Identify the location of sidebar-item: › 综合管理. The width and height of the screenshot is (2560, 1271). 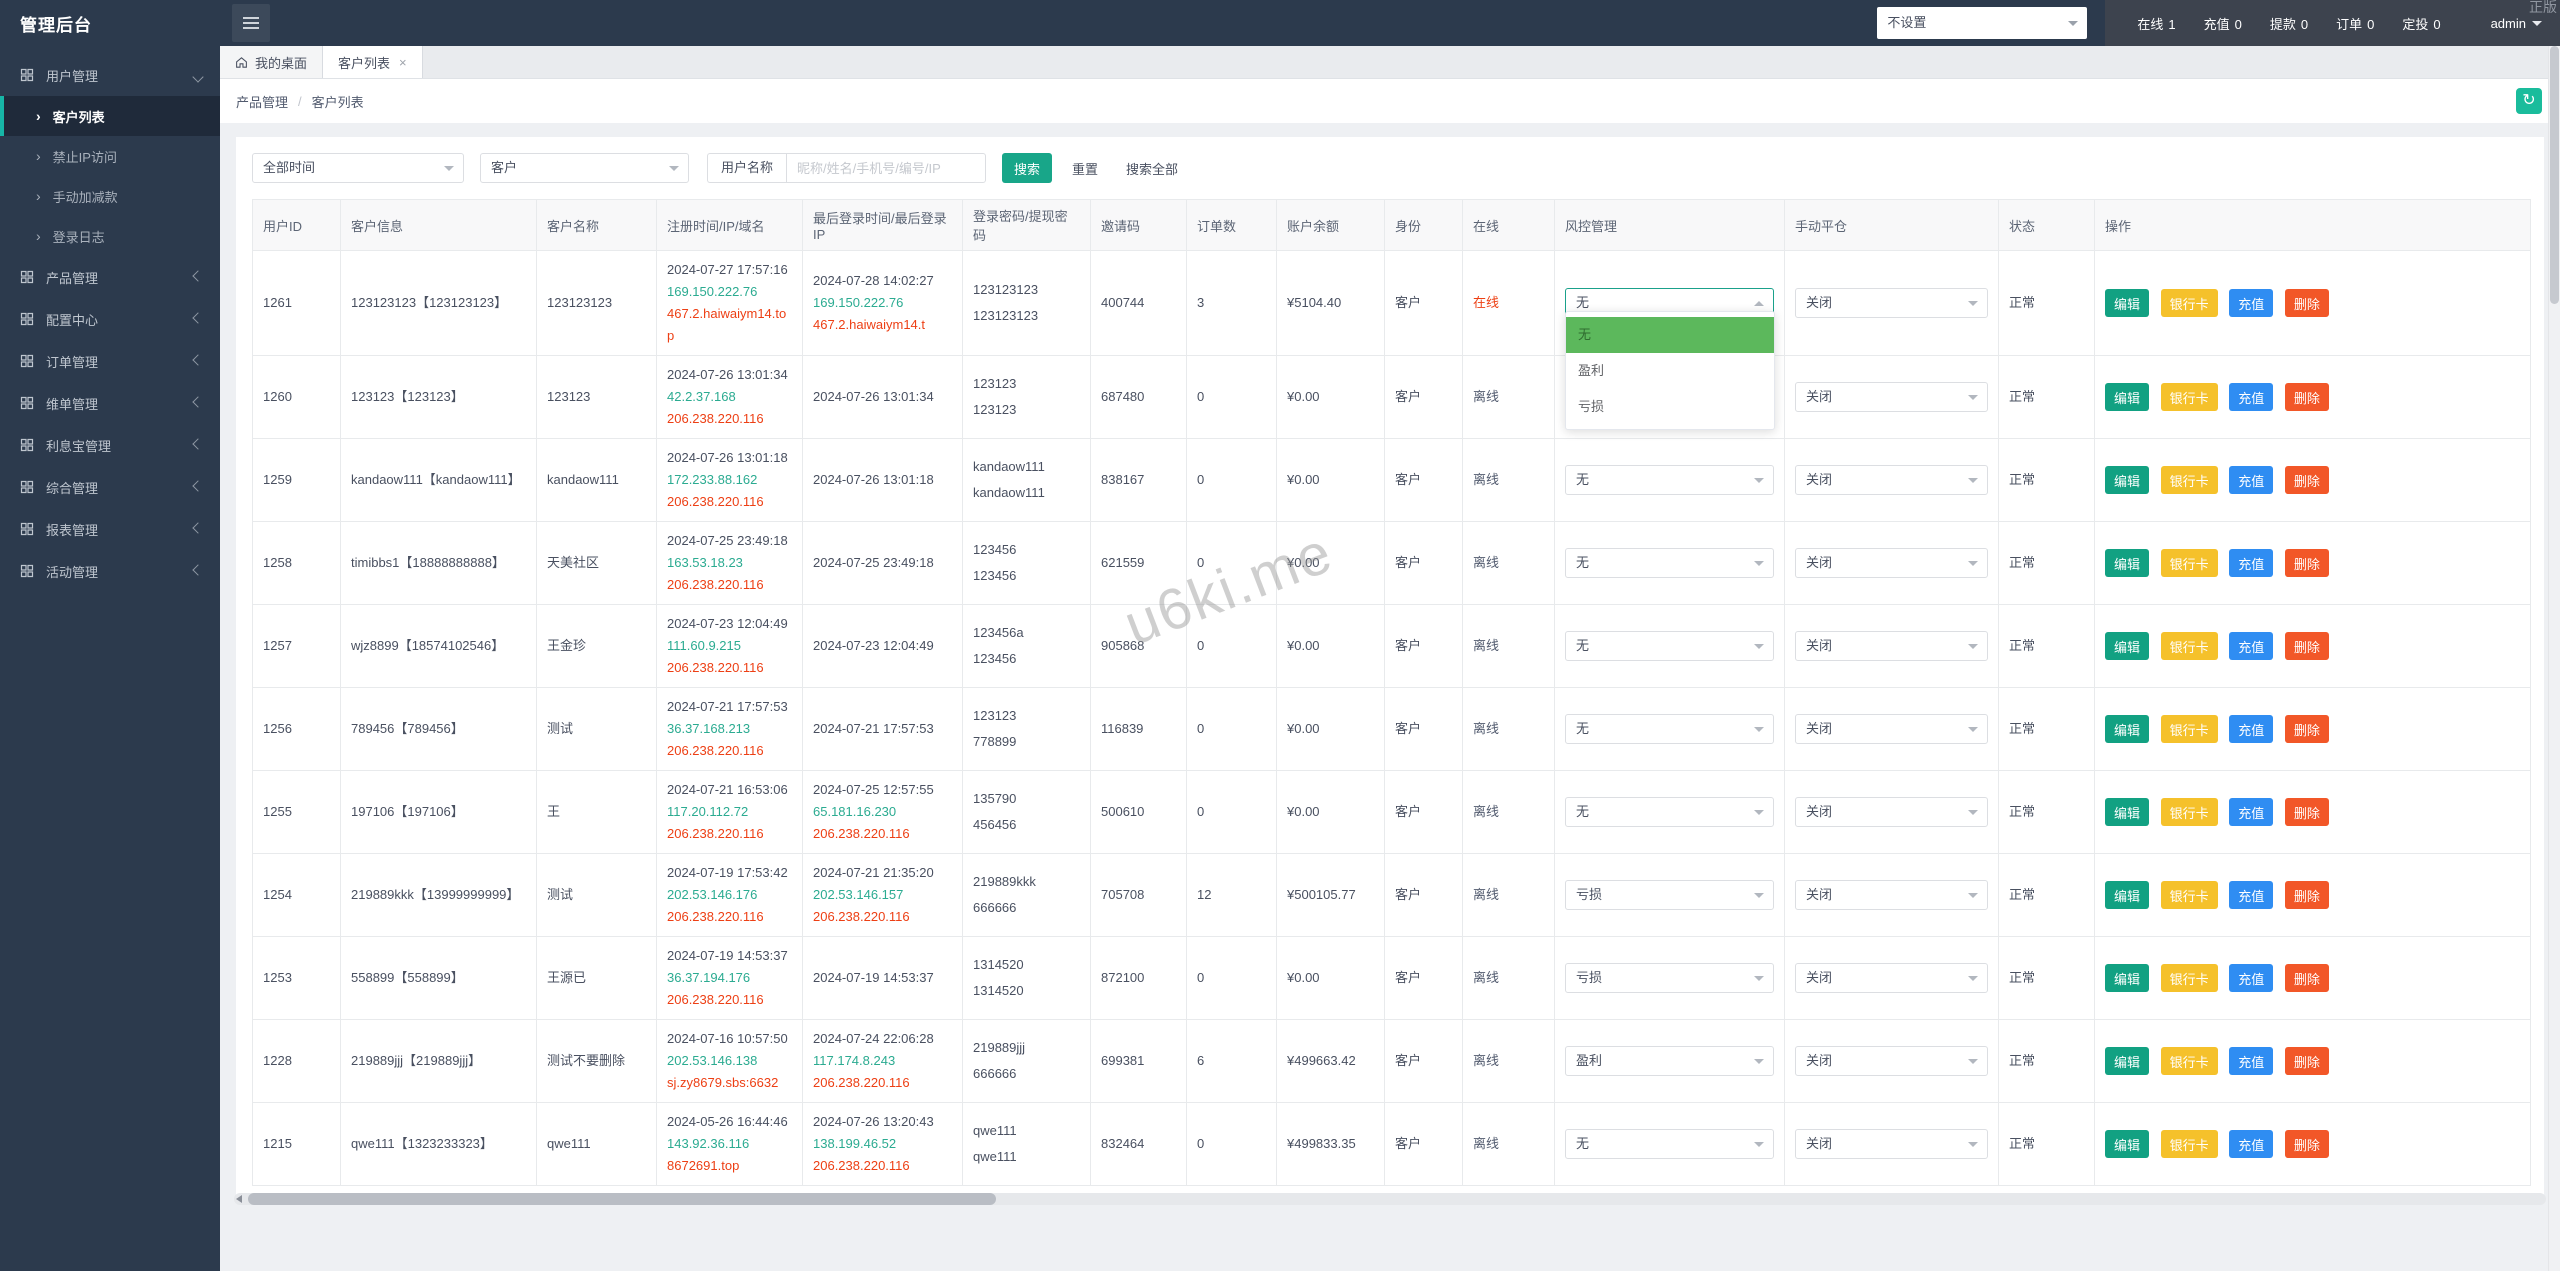
(110, 487).